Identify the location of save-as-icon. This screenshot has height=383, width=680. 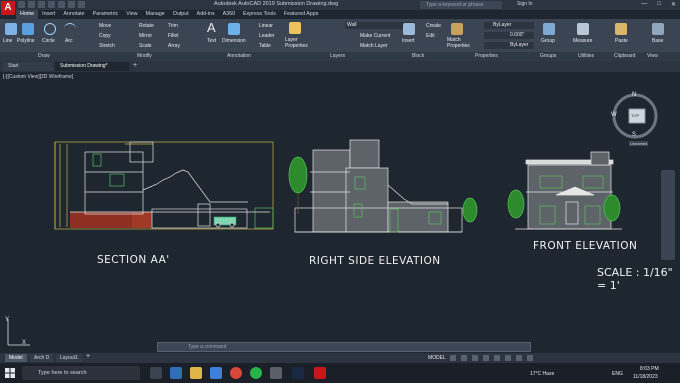
(51, 4).